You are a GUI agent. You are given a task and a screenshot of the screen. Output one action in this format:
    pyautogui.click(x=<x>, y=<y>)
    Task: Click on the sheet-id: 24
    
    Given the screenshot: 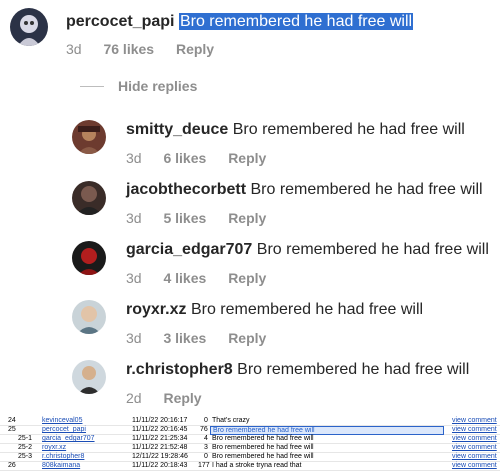 What is the action you would take?
    pyautogui.click(x=12, y=420)
    